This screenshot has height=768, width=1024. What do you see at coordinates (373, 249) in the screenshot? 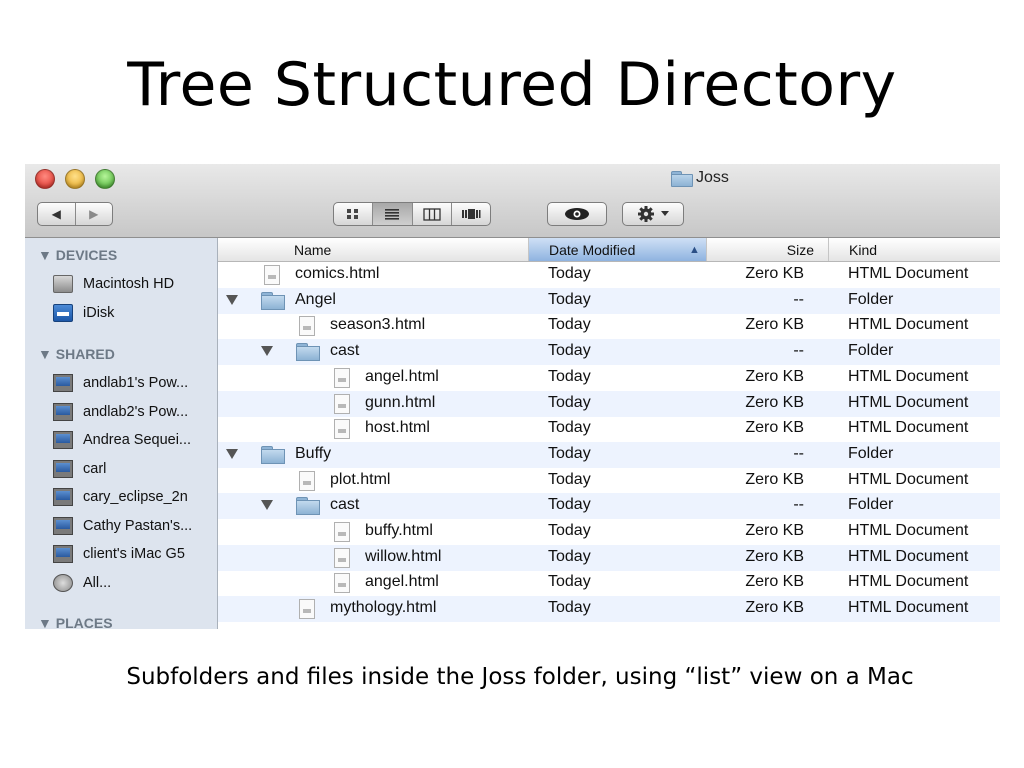
I see `column-header-name: Name` at bounding box center [373, 249].